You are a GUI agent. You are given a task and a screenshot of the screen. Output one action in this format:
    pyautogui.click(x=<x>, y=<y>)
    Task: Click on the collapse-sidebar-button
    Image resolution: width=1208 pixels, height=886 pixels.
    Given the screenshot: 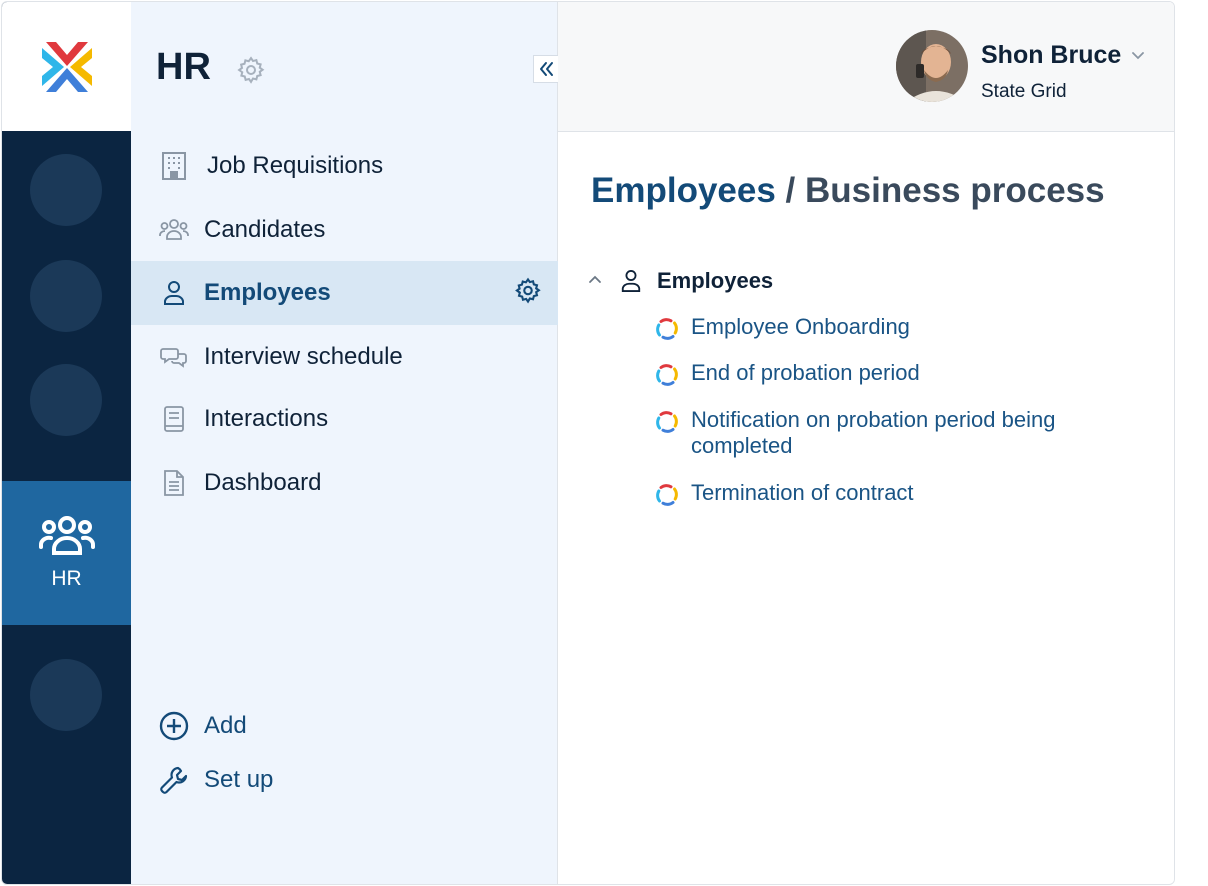 What is the action you would take?
    pyautogui.click(x=545, y=69)
    